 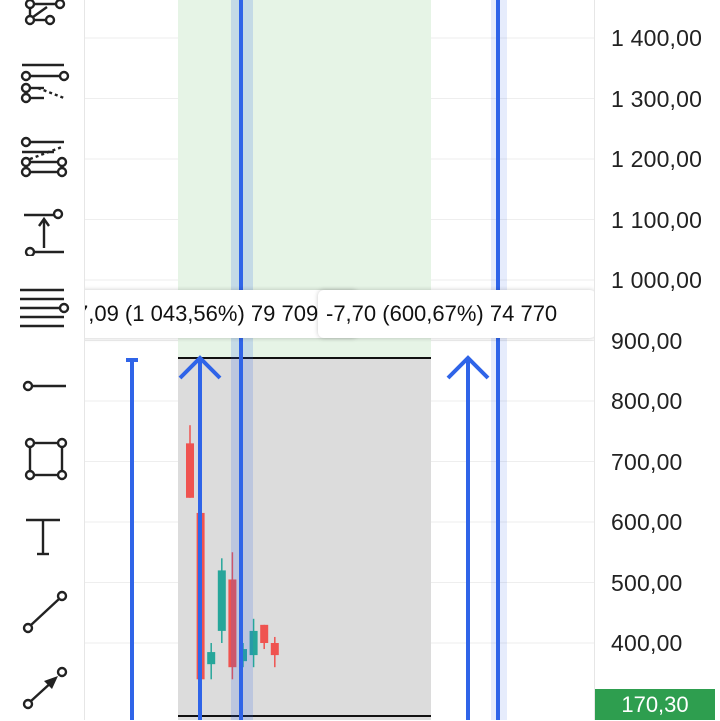 I want to click on trend-line-icon, so click(x=45, y=612).